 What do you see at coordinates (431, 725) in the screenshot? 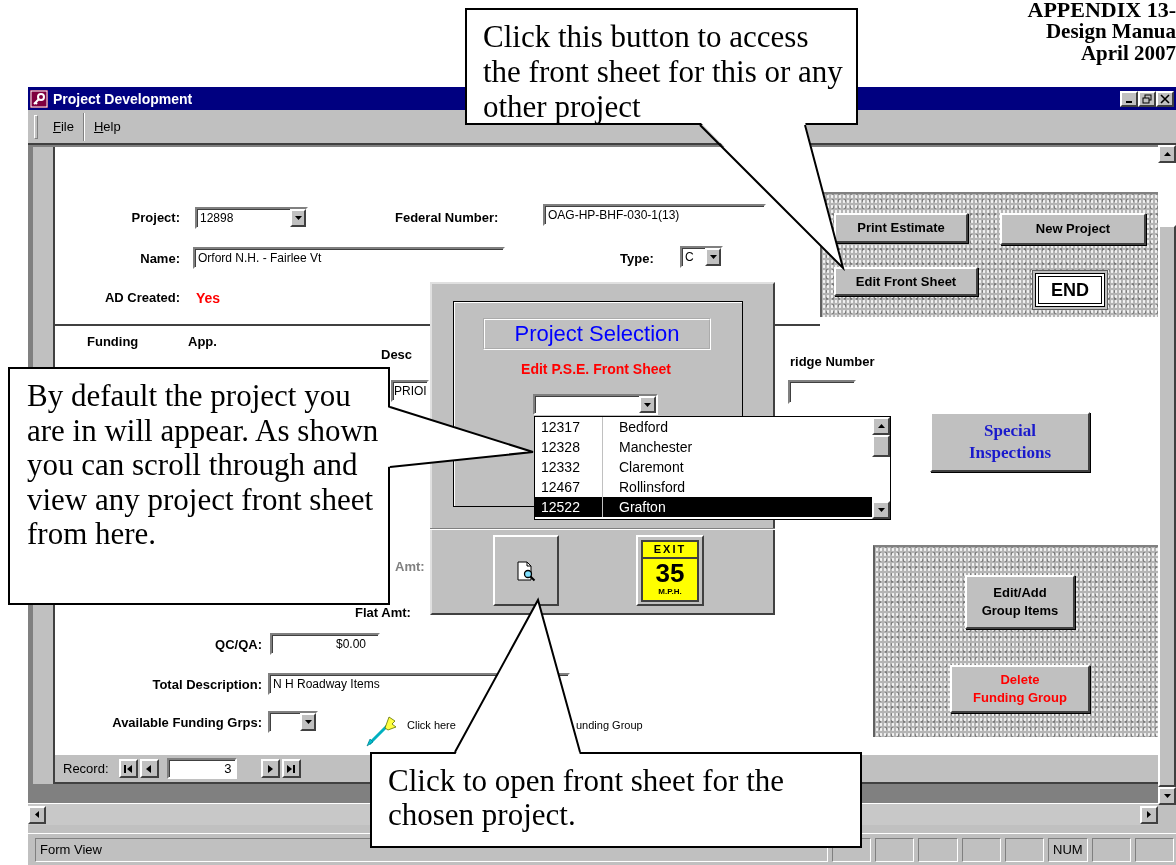
I see `hint-text: Click here` at bounding box center [431, 725].